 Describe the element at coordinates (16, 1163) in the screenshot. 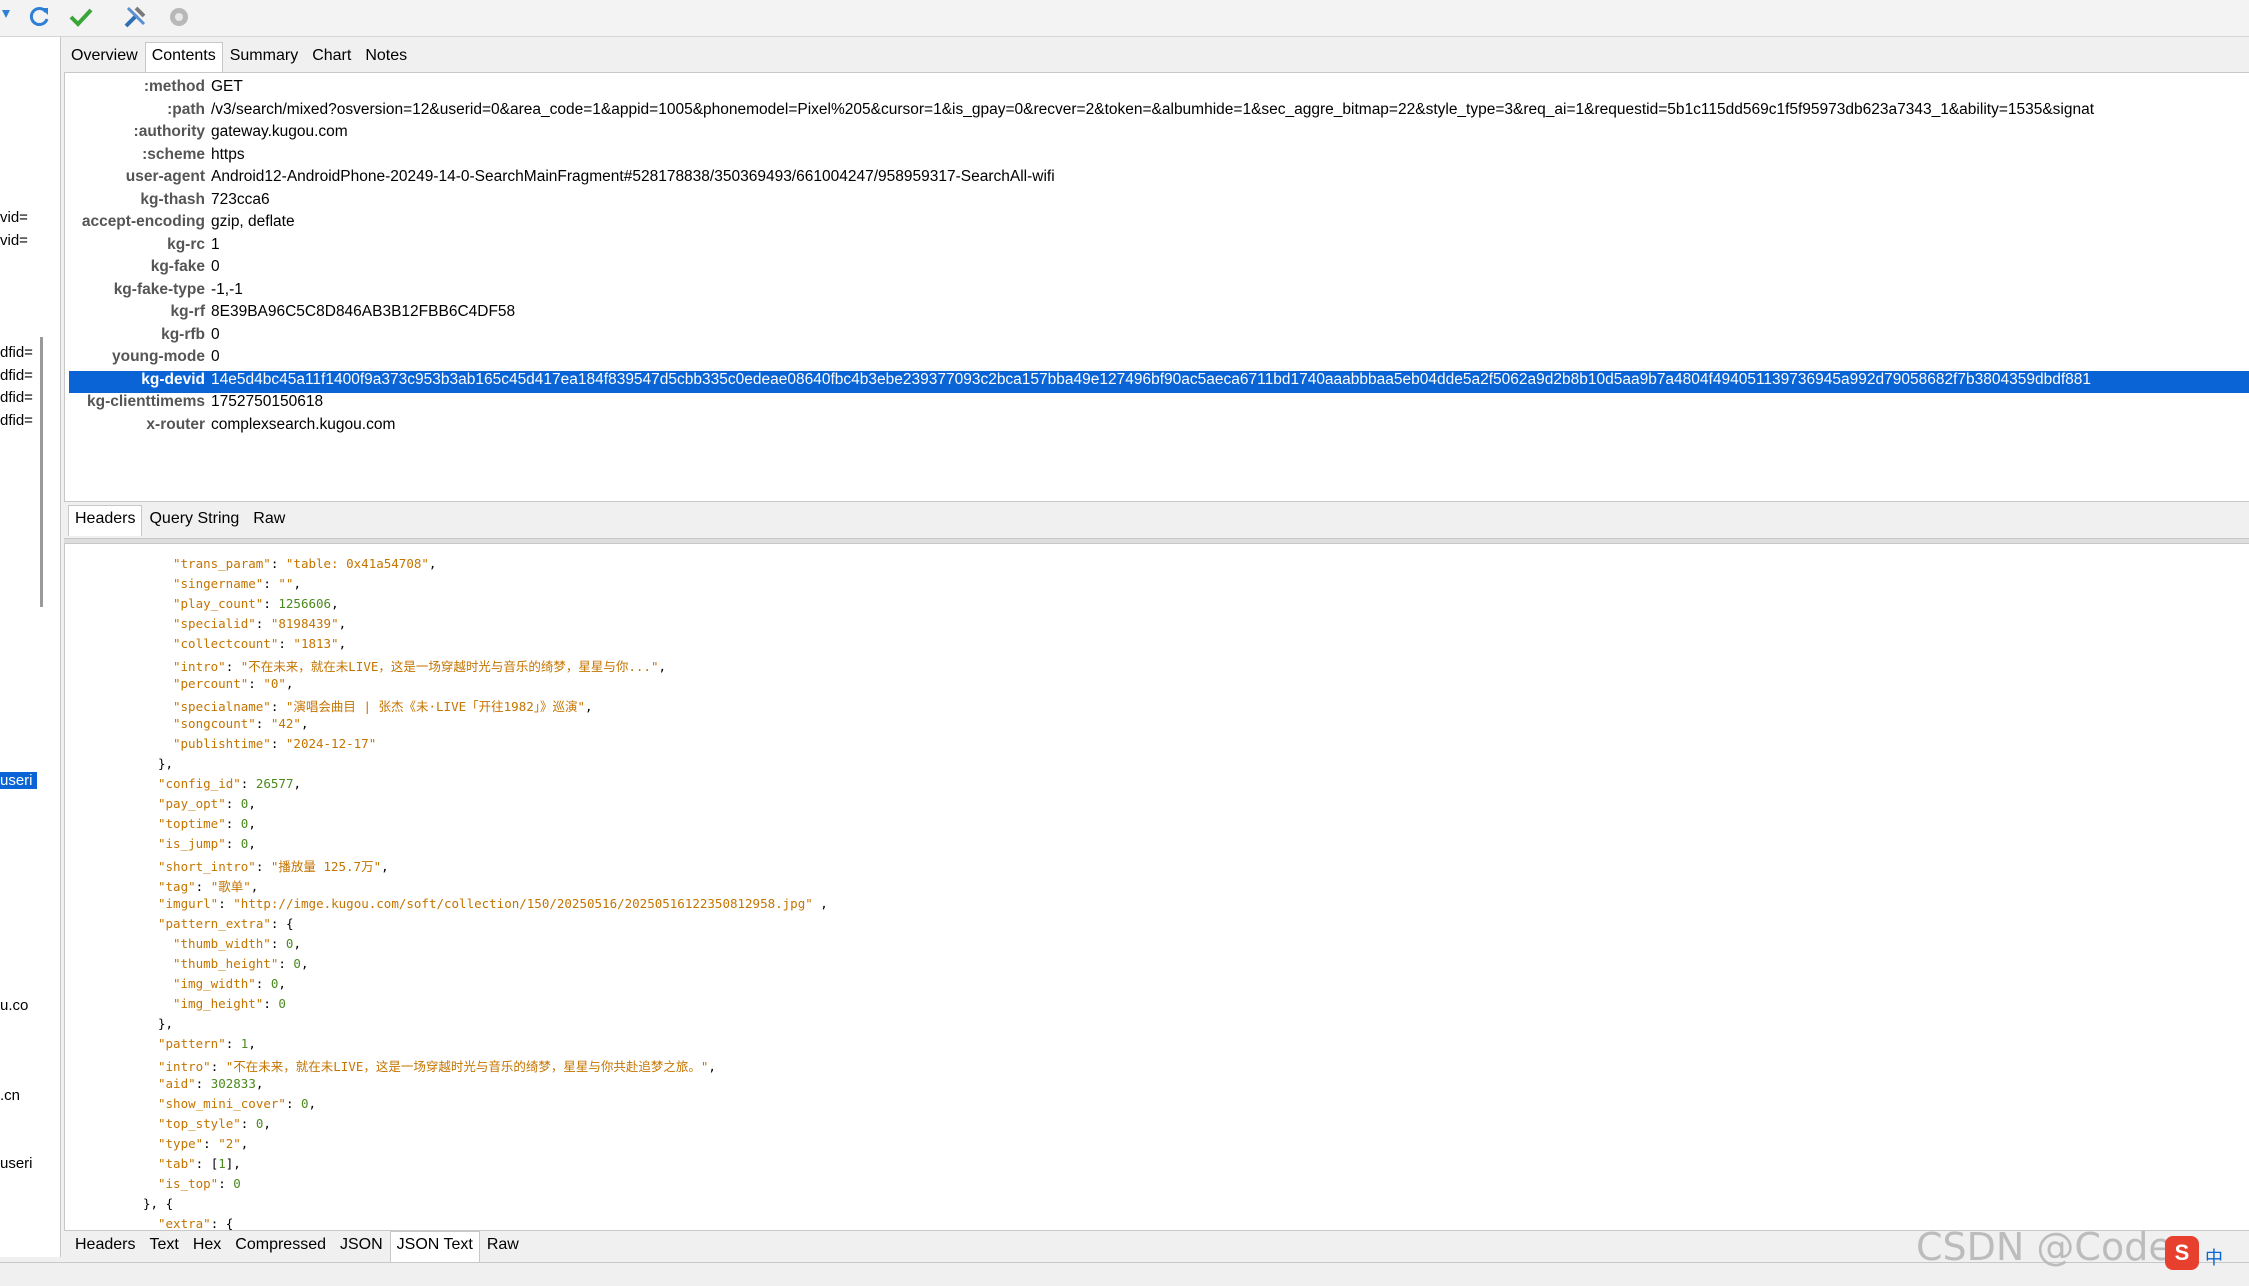

I see `session-row-fragment: useri` at that location.